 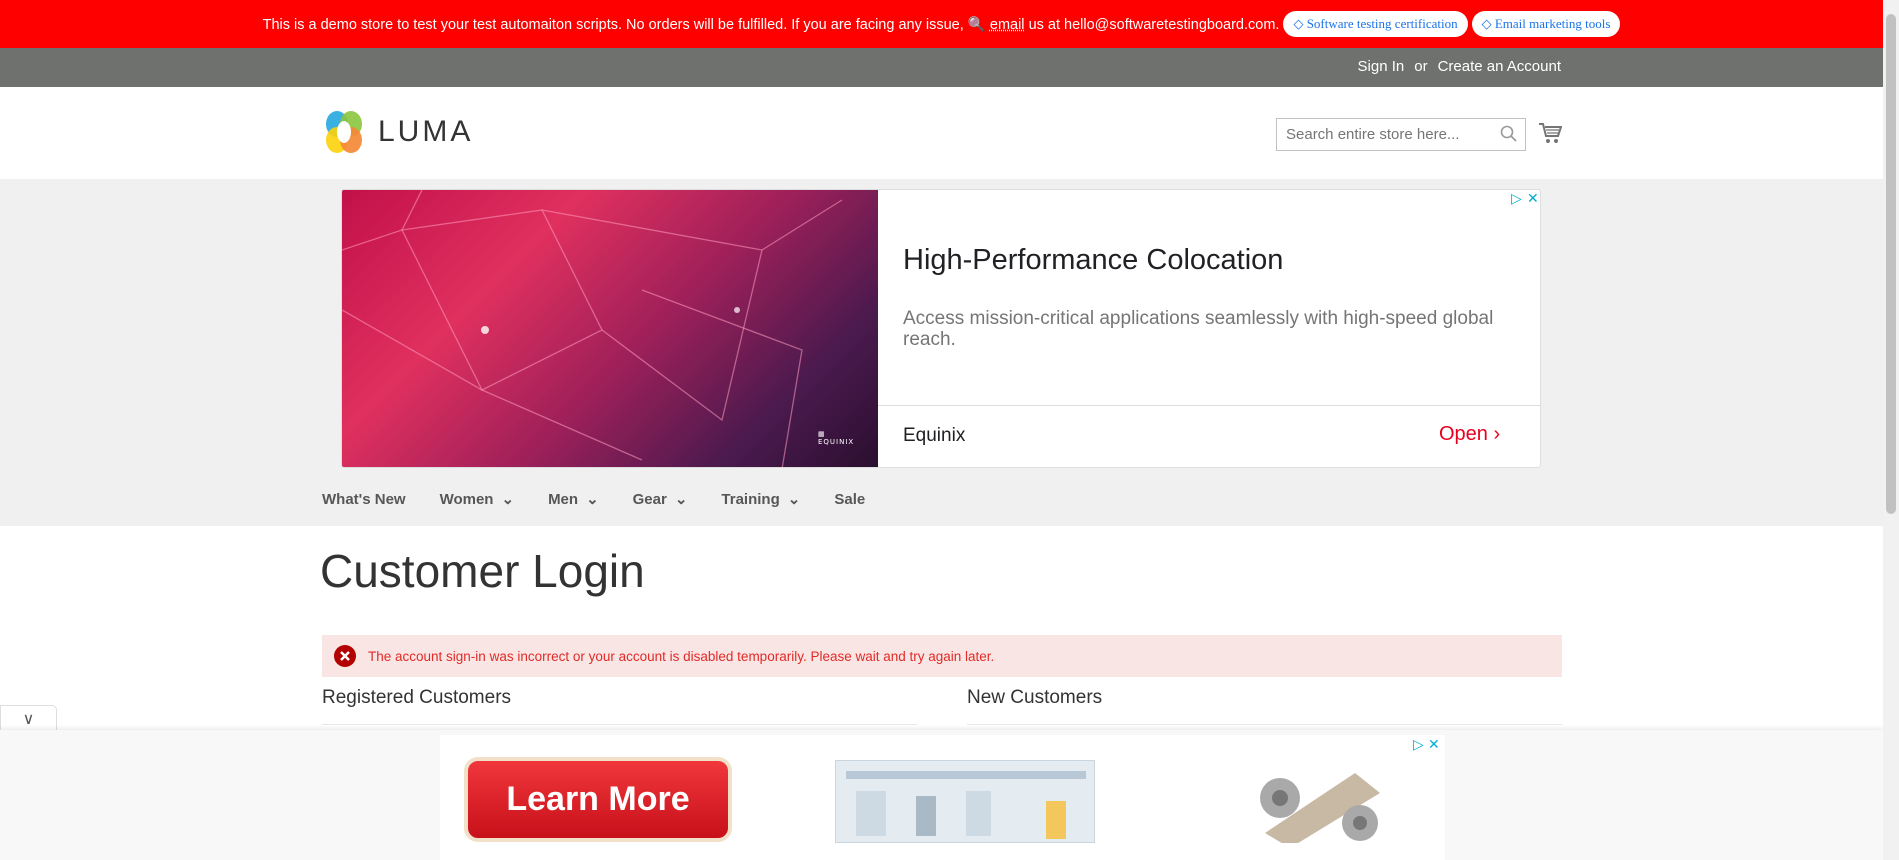 I want to click on nav-gear: Gear ⌄, so click(x=660, y=499).